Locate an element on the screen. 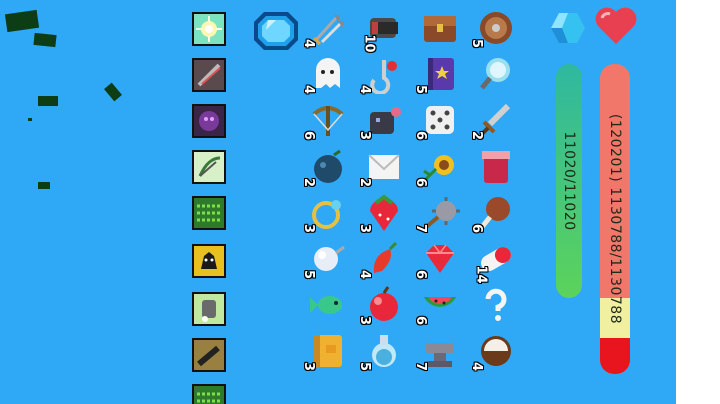 This screenshot has height=404, width=720. mana-bar: 11020/11020 is located at coordinates (569, 181).